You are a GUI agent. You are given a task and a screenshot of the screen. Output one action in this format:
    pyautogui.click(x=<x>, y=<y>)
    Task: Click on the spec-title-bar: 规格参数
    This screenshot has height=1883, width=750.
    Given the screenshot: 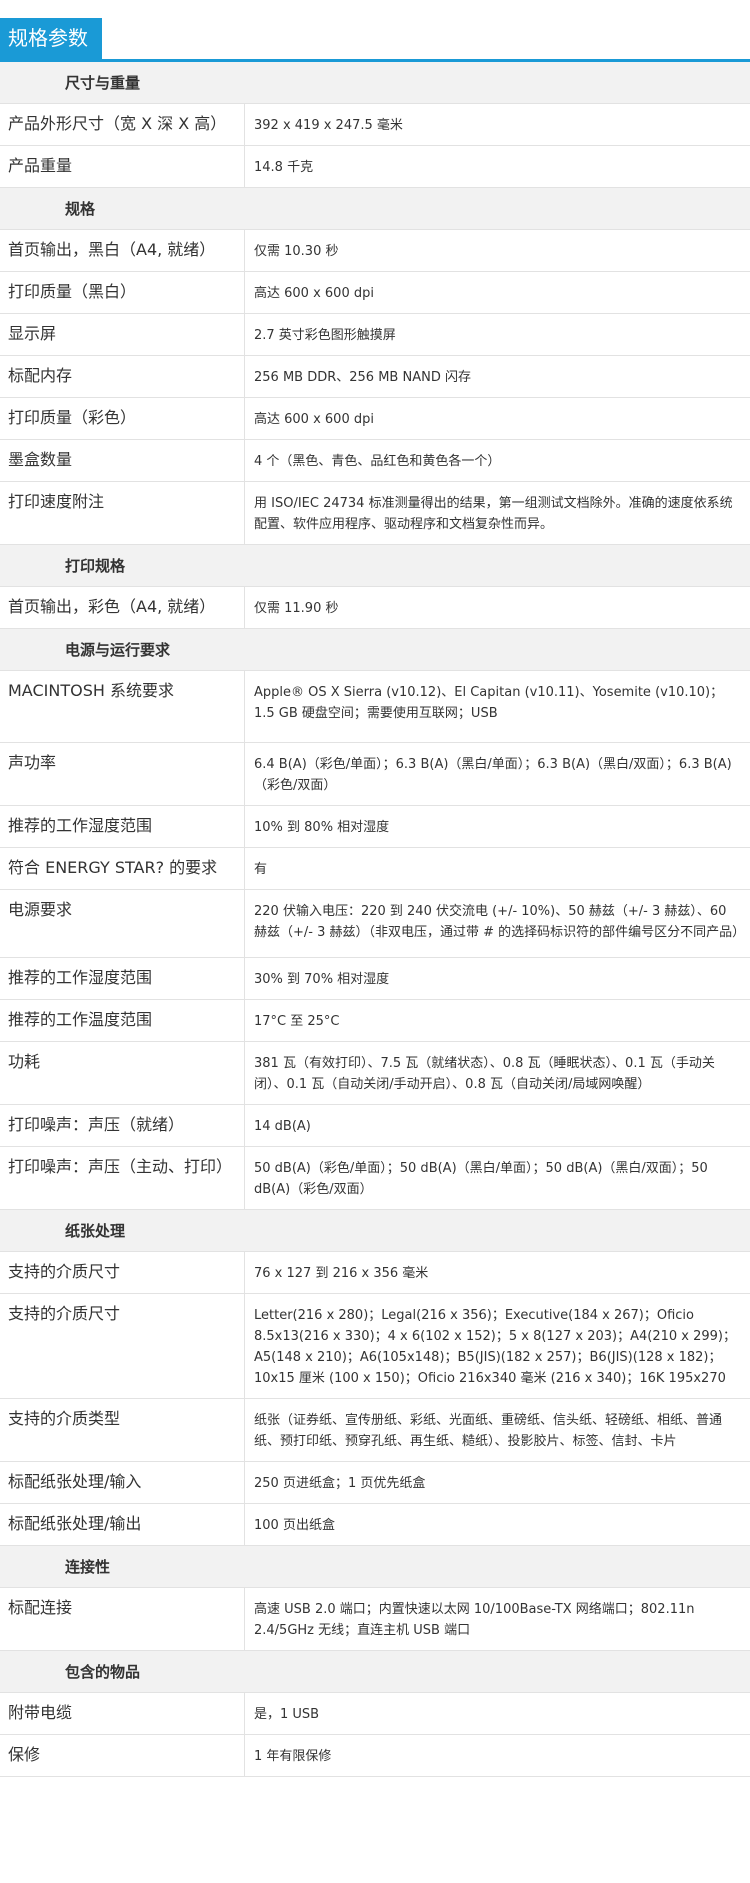 What is the action you would take?
    pyautogui.click(x=375, y=40)
    